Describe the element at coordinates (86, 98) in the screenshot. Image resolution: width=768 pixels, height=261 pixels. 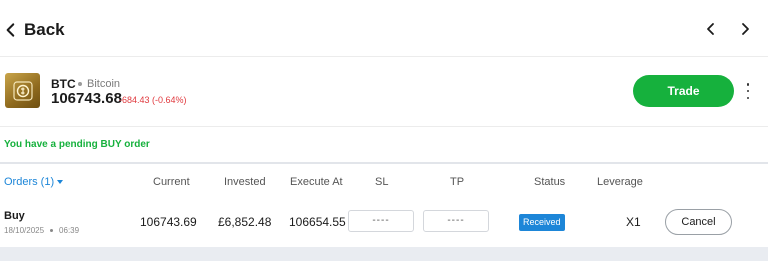
I see `asset-price: 106743.68` at that location.